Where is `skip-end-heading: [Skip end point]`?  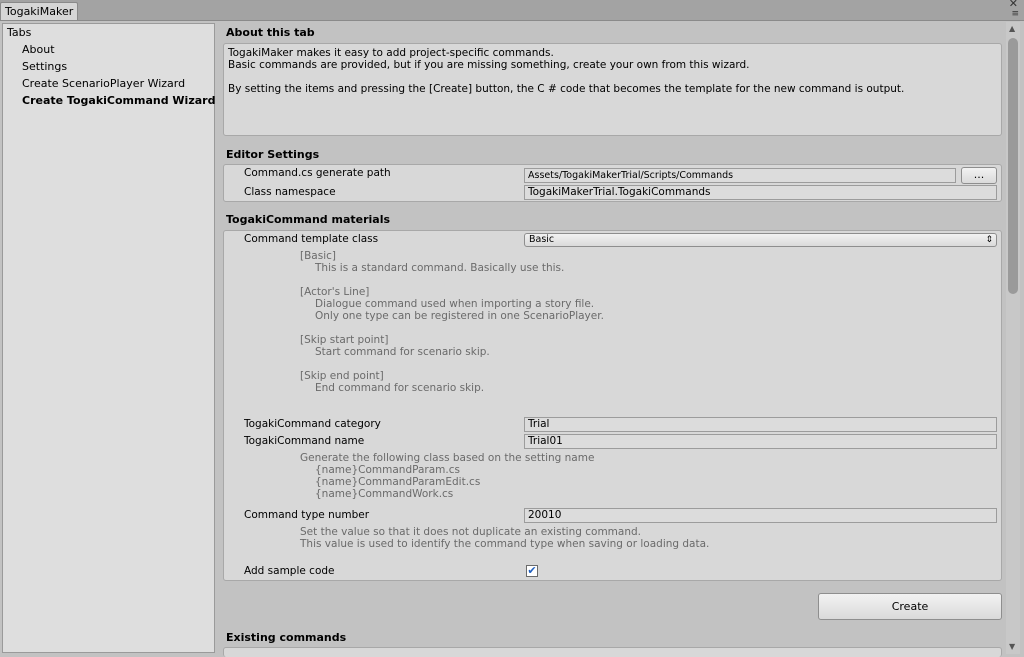
skip-end-heading: [Skip end point] is located at coordinates (342, 376).